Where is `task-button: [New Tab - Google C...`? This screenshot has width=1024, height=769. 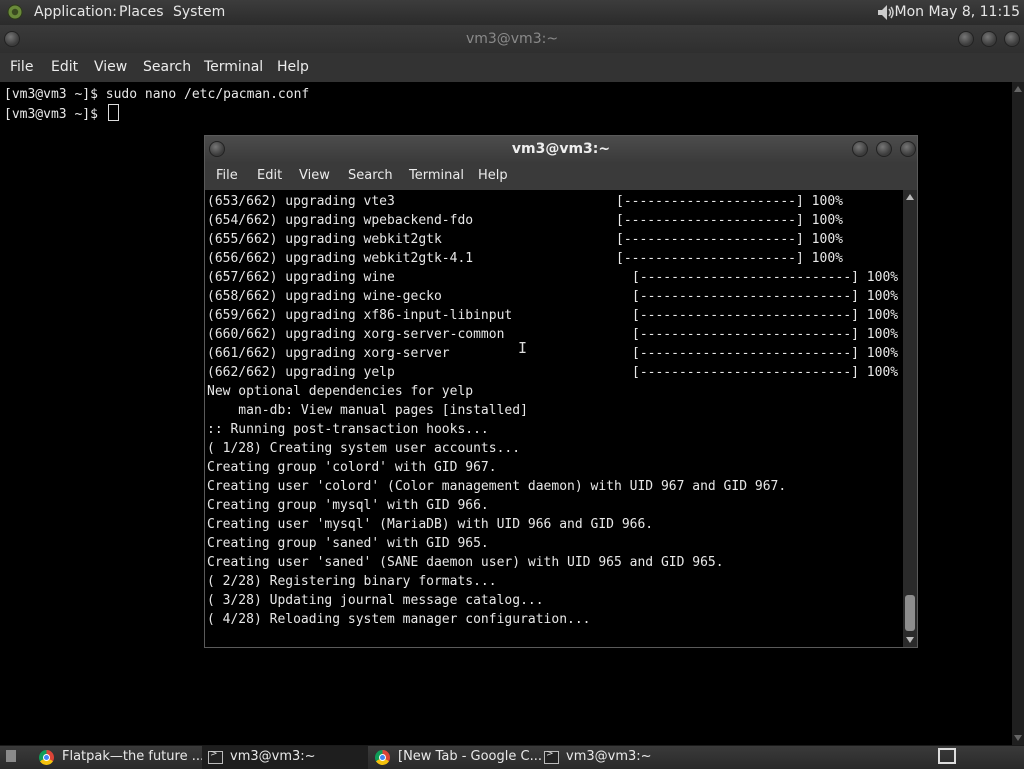 task-button: [New Tab - Google C... is located at coordinates (456, 757).